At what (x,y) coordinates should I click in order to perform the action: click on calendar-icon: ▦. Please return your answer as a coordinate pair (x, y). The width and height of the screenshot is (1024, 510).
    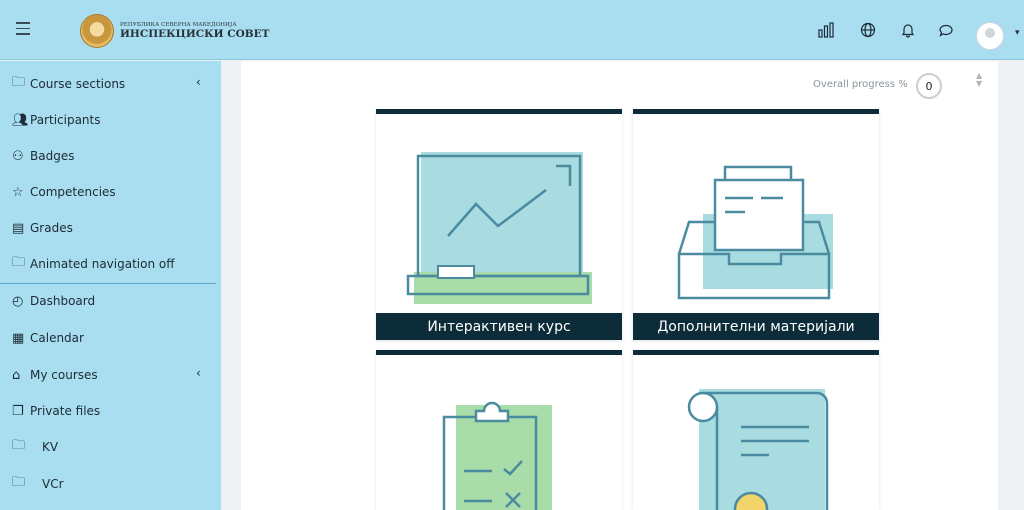
    Looking at the image, I should click on (18, 338).